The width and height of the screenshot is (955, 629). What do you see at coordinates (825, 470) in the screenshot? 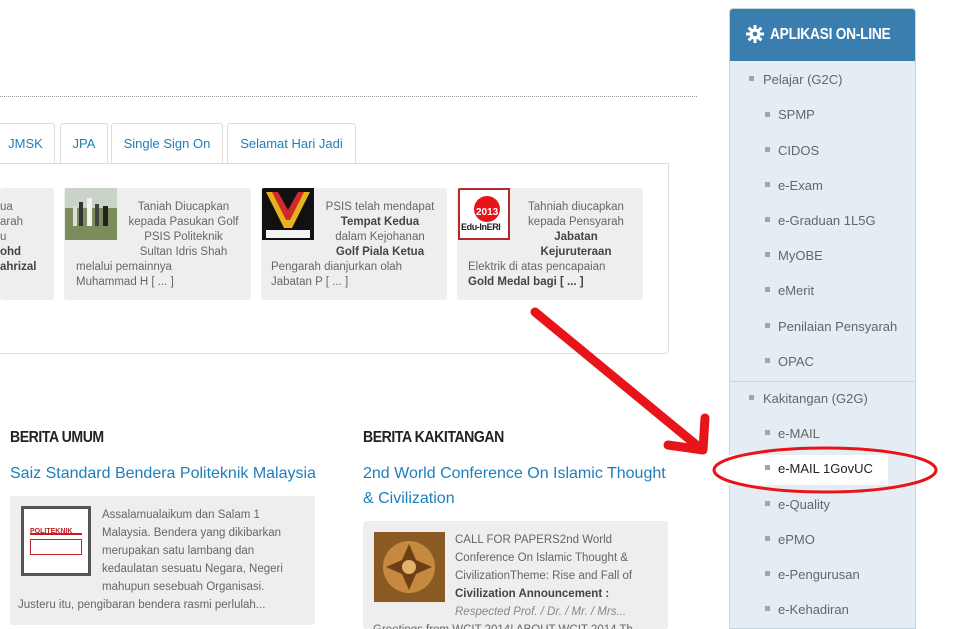
I see `annotation-ellipse-icon` at bounding box center [825, 470].